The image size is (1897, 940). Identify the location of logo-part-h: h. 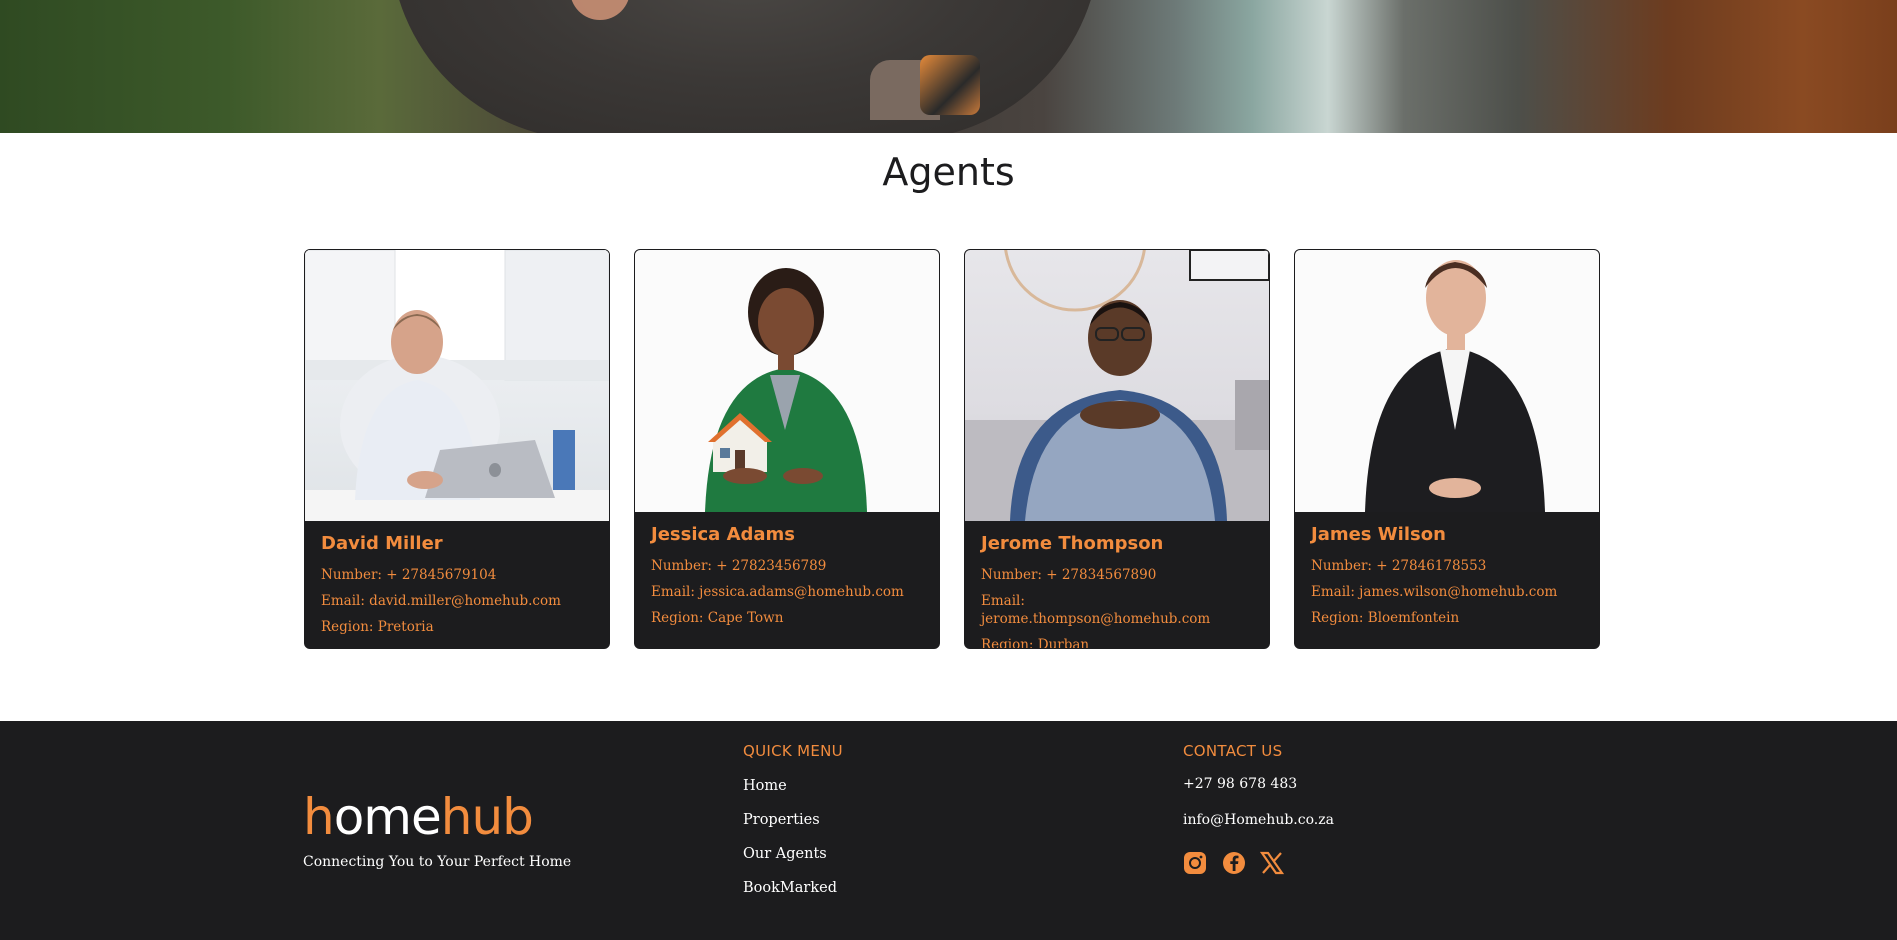
(319, 817).